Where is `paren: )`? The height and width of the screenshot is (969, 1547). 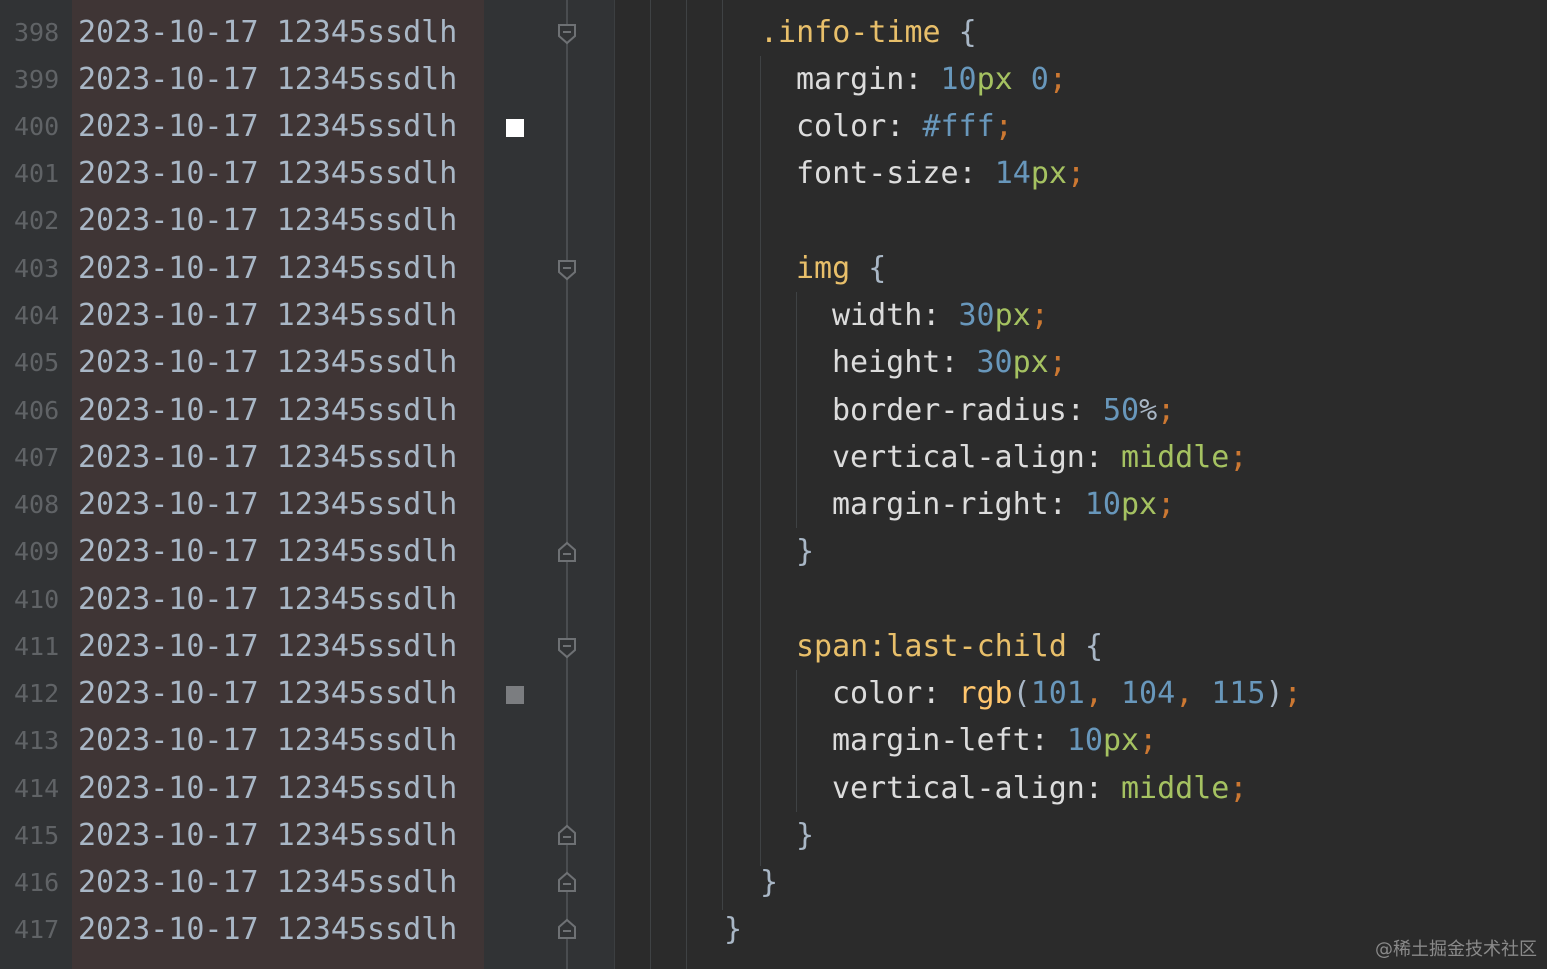
paren: ) is located at coordinates (1274, 693).